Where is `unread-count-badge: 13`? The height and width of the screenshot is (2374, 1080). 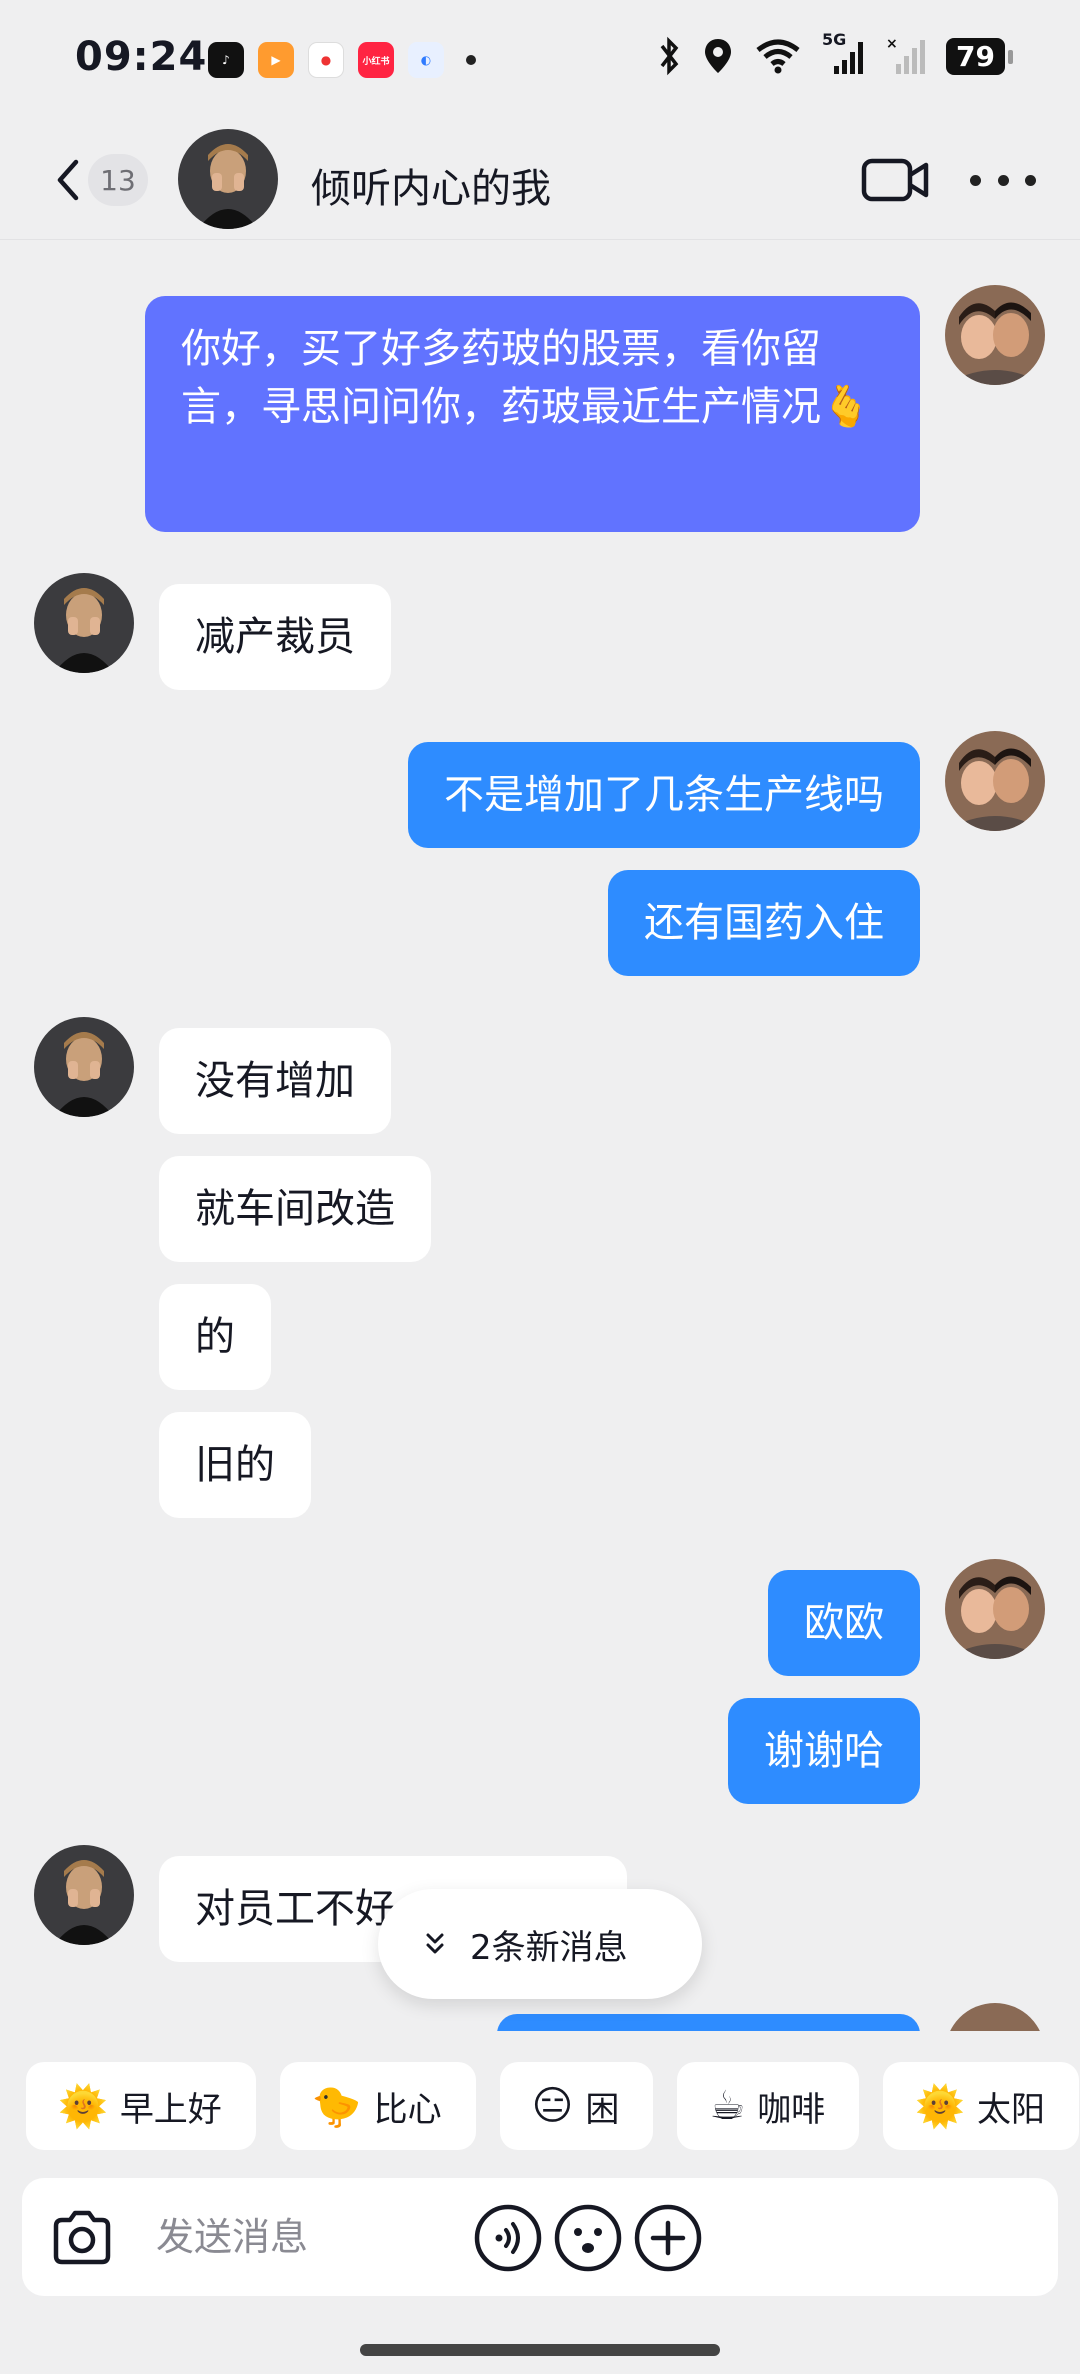 unread-count-badge: 13 is located at coordinates (118, 180).